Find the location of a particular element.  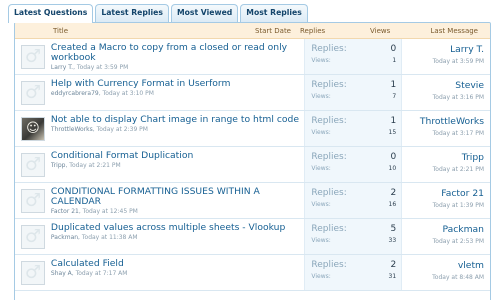

header-start-date: Start Date is located at coordinates (248, 31).